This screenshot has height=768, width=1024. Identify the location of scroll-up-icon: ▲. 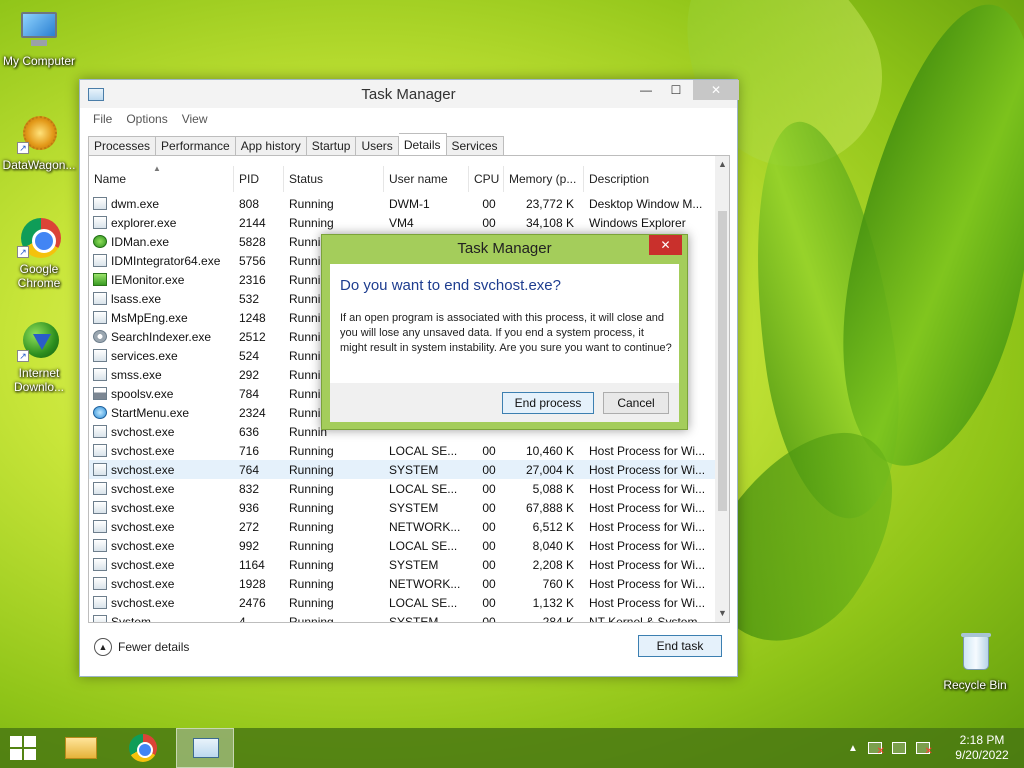
(722, 164).